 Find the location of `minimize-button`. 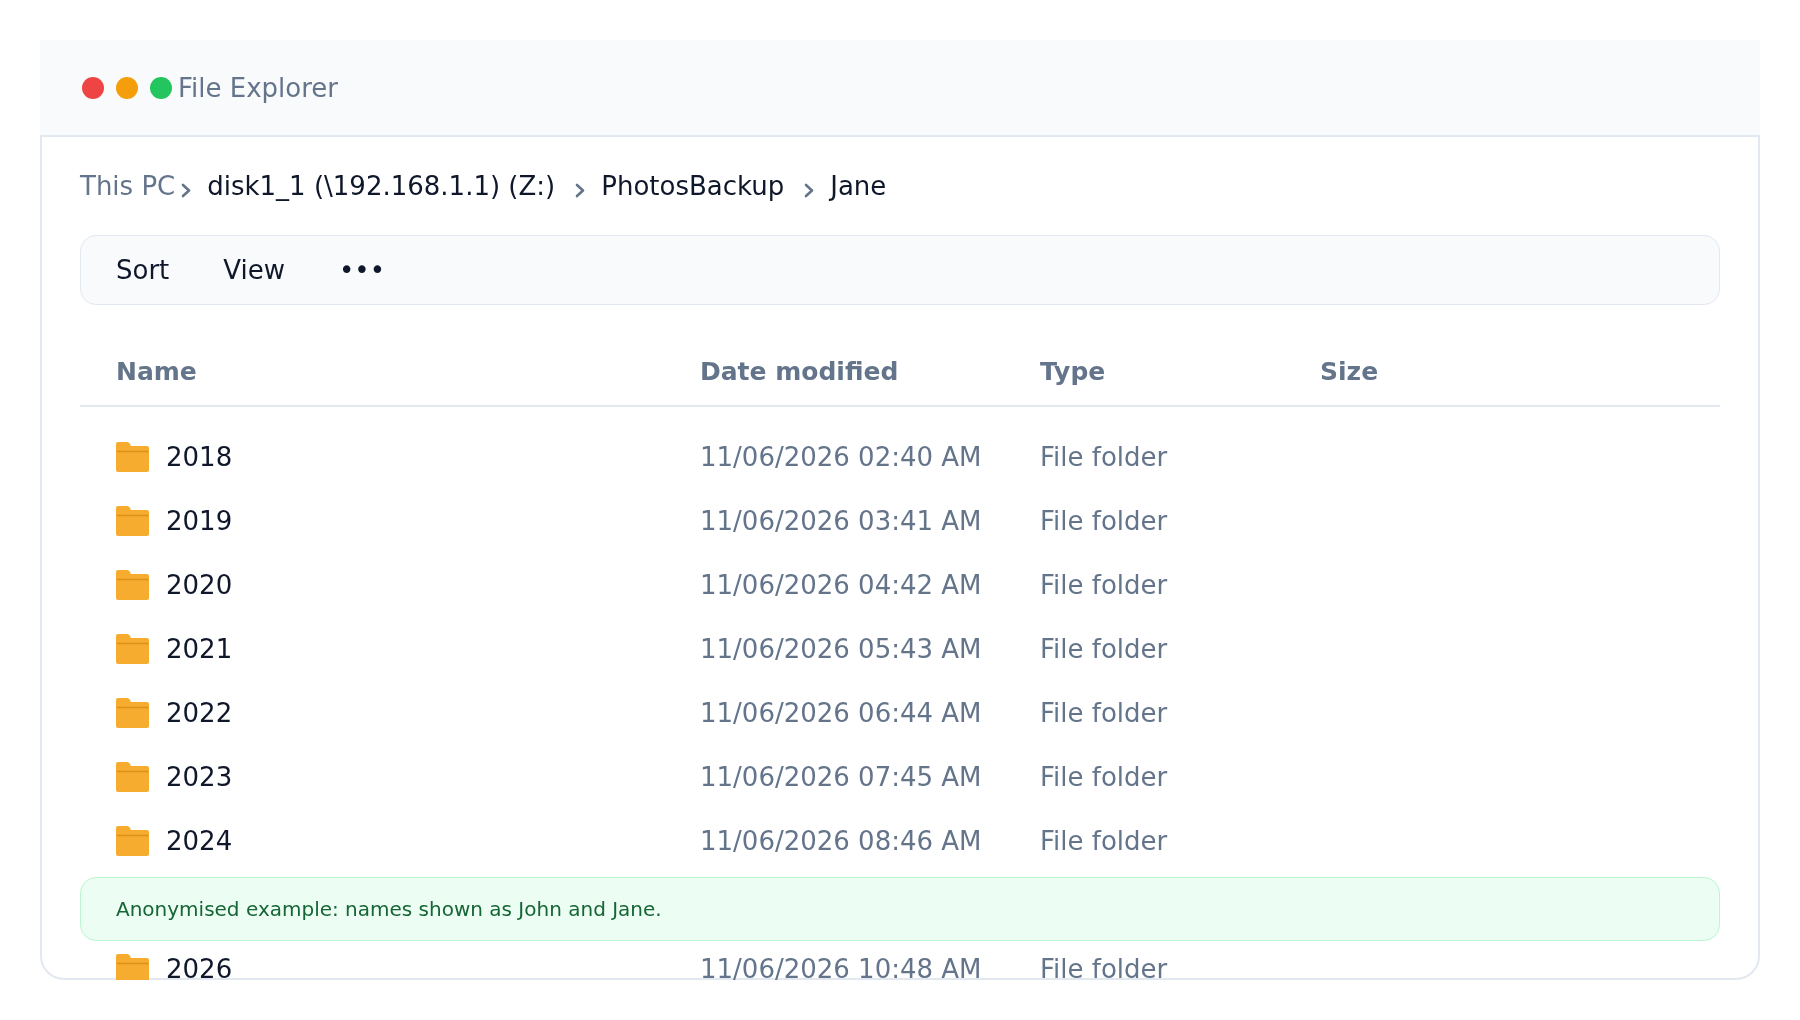

minimize-button is located at coordinates (127, 87).